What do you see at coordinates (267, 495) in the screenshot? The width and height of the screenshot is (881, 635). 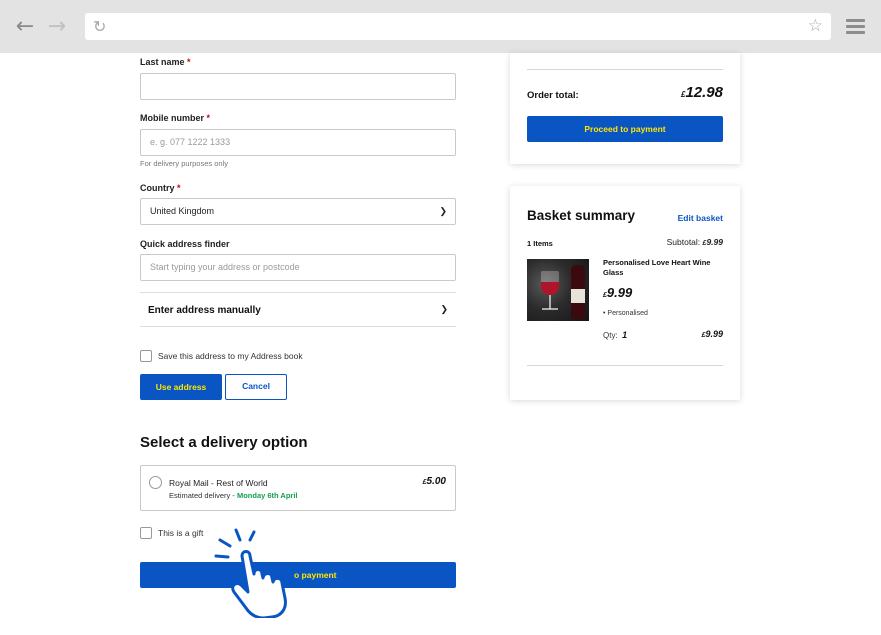 I see `delivery-date: Monday 6th April` at bounding box center [267, 495].